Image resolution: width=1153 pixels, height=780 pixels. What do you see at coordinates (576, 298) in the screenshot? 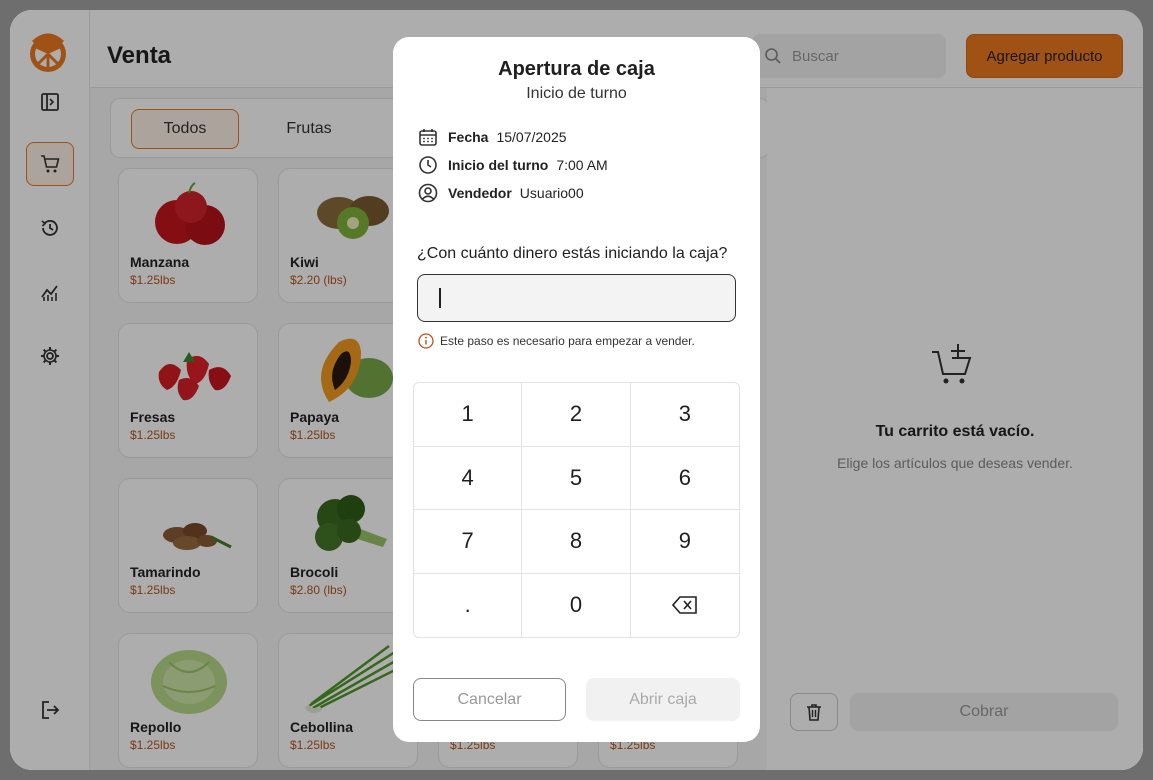
I see `amount-input` at bounding box center [576, 298].